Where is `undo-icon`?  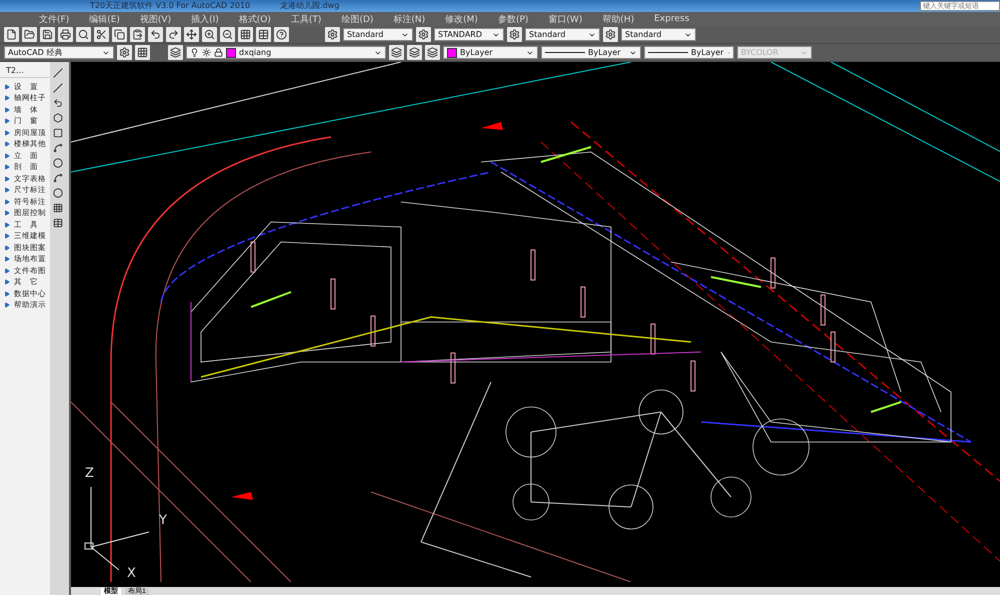
undo-icon is located at coordinates (155, 34).